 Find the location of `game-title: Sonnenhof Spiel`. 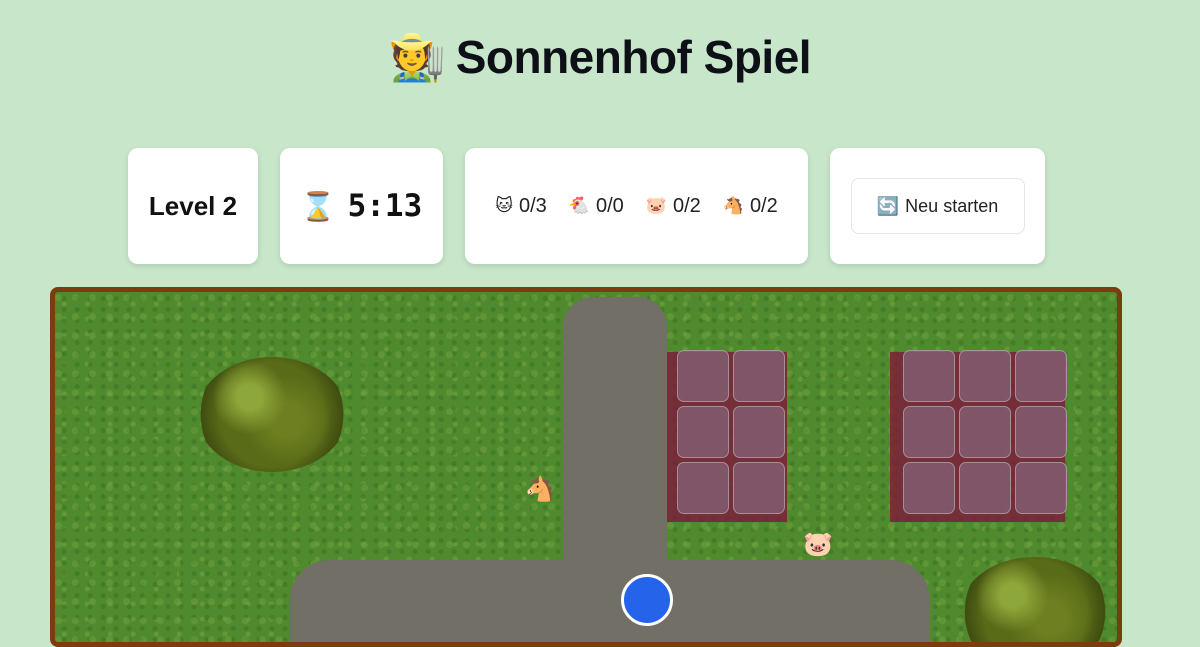

game-title: Sonnenhof Spiel is located at coordinates (633, 57).